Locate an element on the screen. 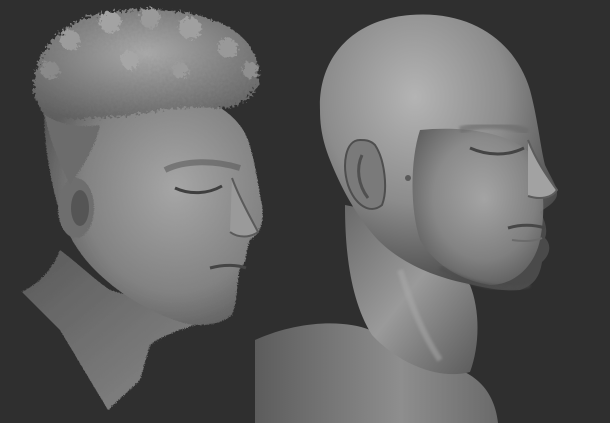  sculpt-nose is located at coordinates (543, 169).